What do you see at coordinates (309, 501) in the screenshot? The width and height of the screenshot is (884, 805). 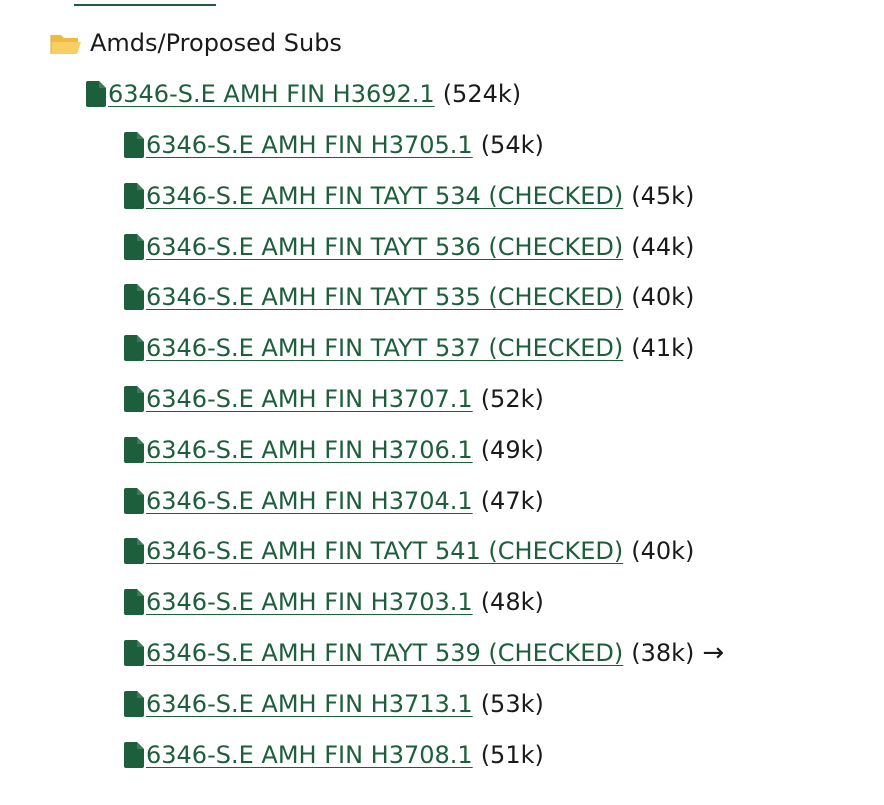 I see `file-link: 6346-S.E AMH FIN H3704.1` at bounding box center [309, 501].